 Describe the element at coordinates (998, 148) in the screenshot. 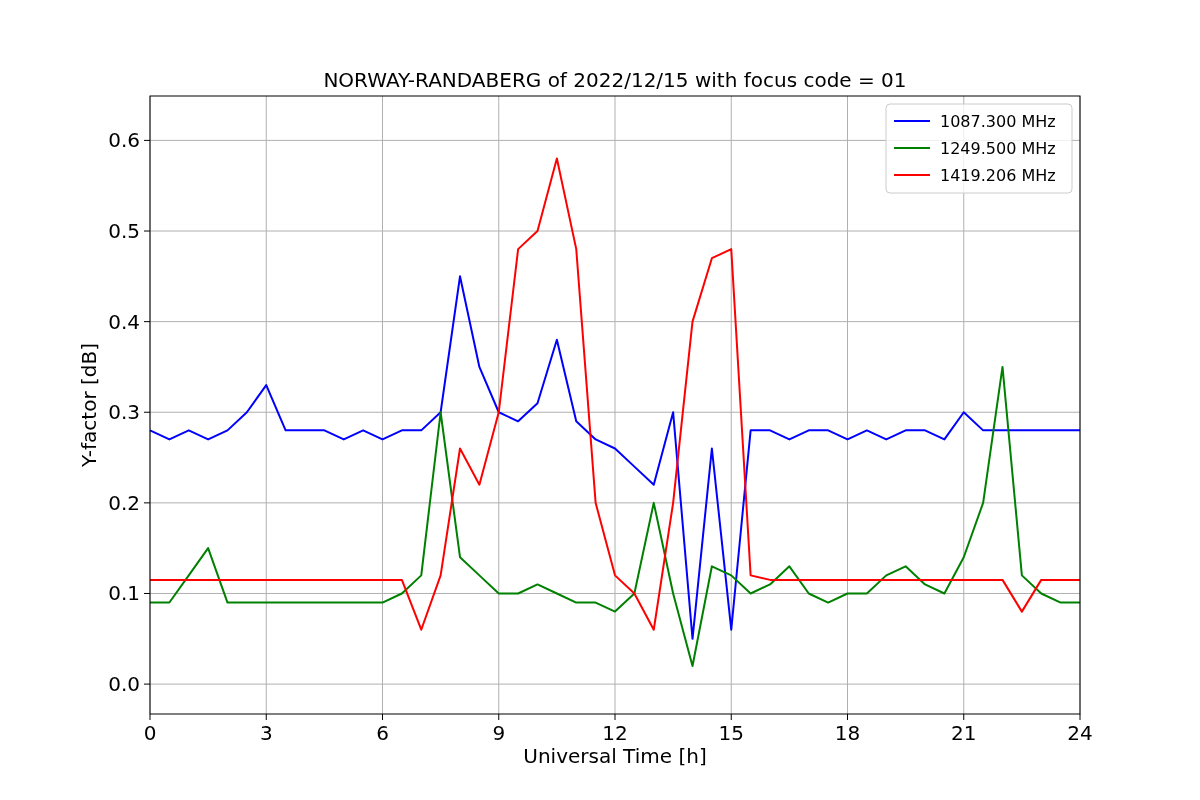

I see `legend-label: 1249.500 MHz` at that location.